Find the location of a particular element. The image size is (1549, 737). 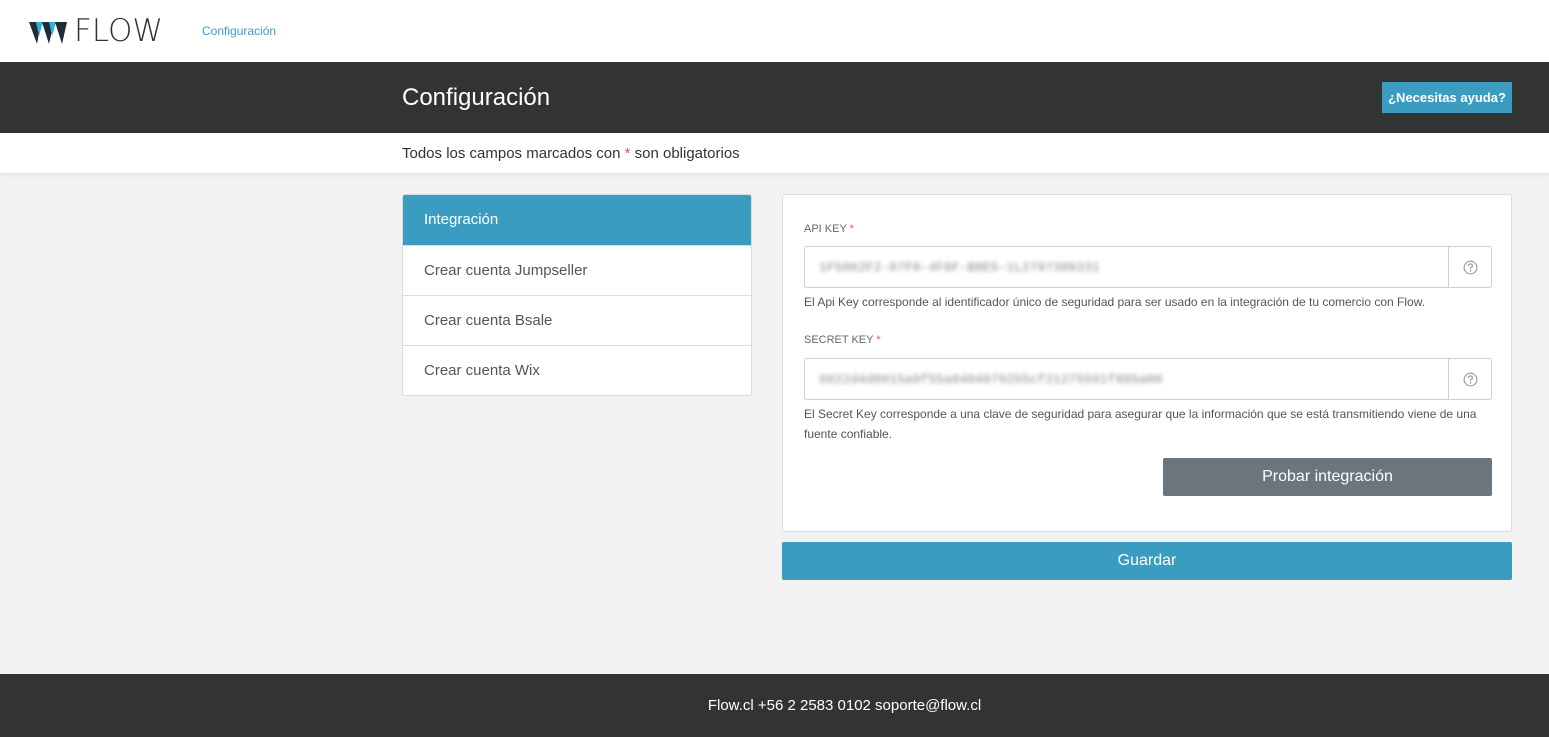

api-key-input is located at coordinates (1126, 267).